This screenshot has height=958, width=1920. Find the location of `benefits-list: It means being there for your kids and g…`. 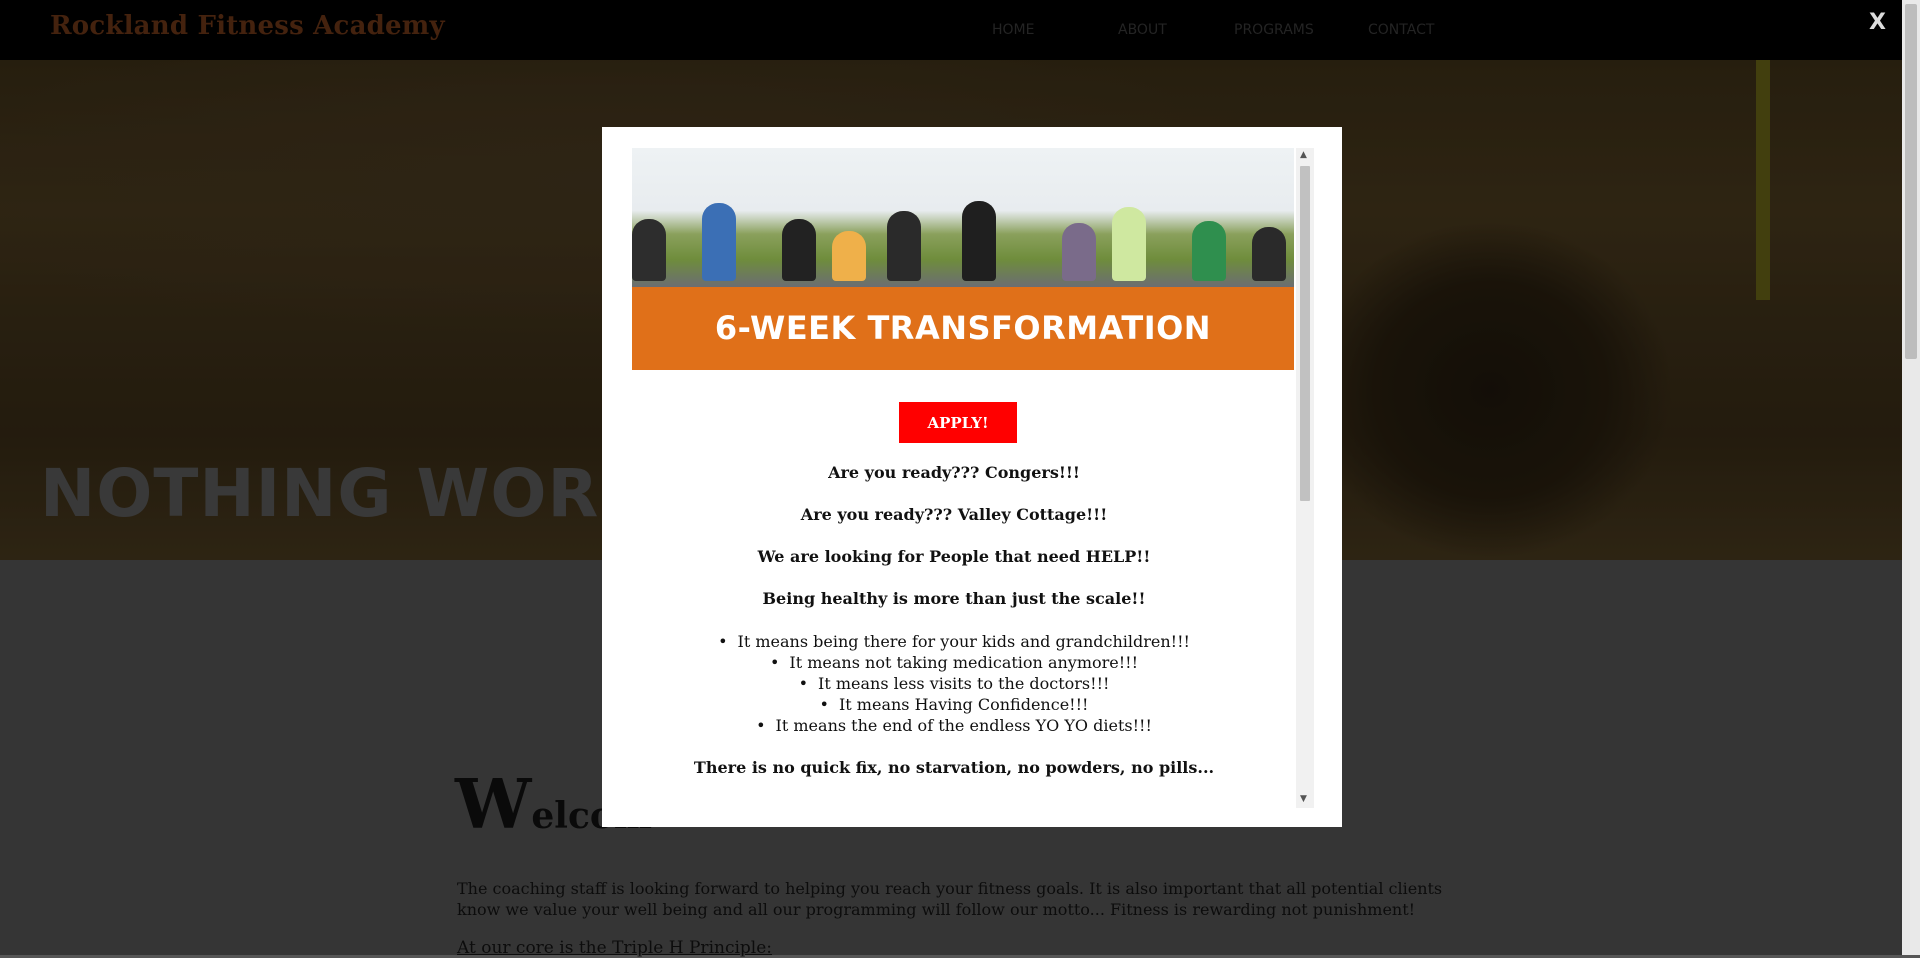

benefits-list: It means being there for your kids and g… is located at coordinates (954, 683).